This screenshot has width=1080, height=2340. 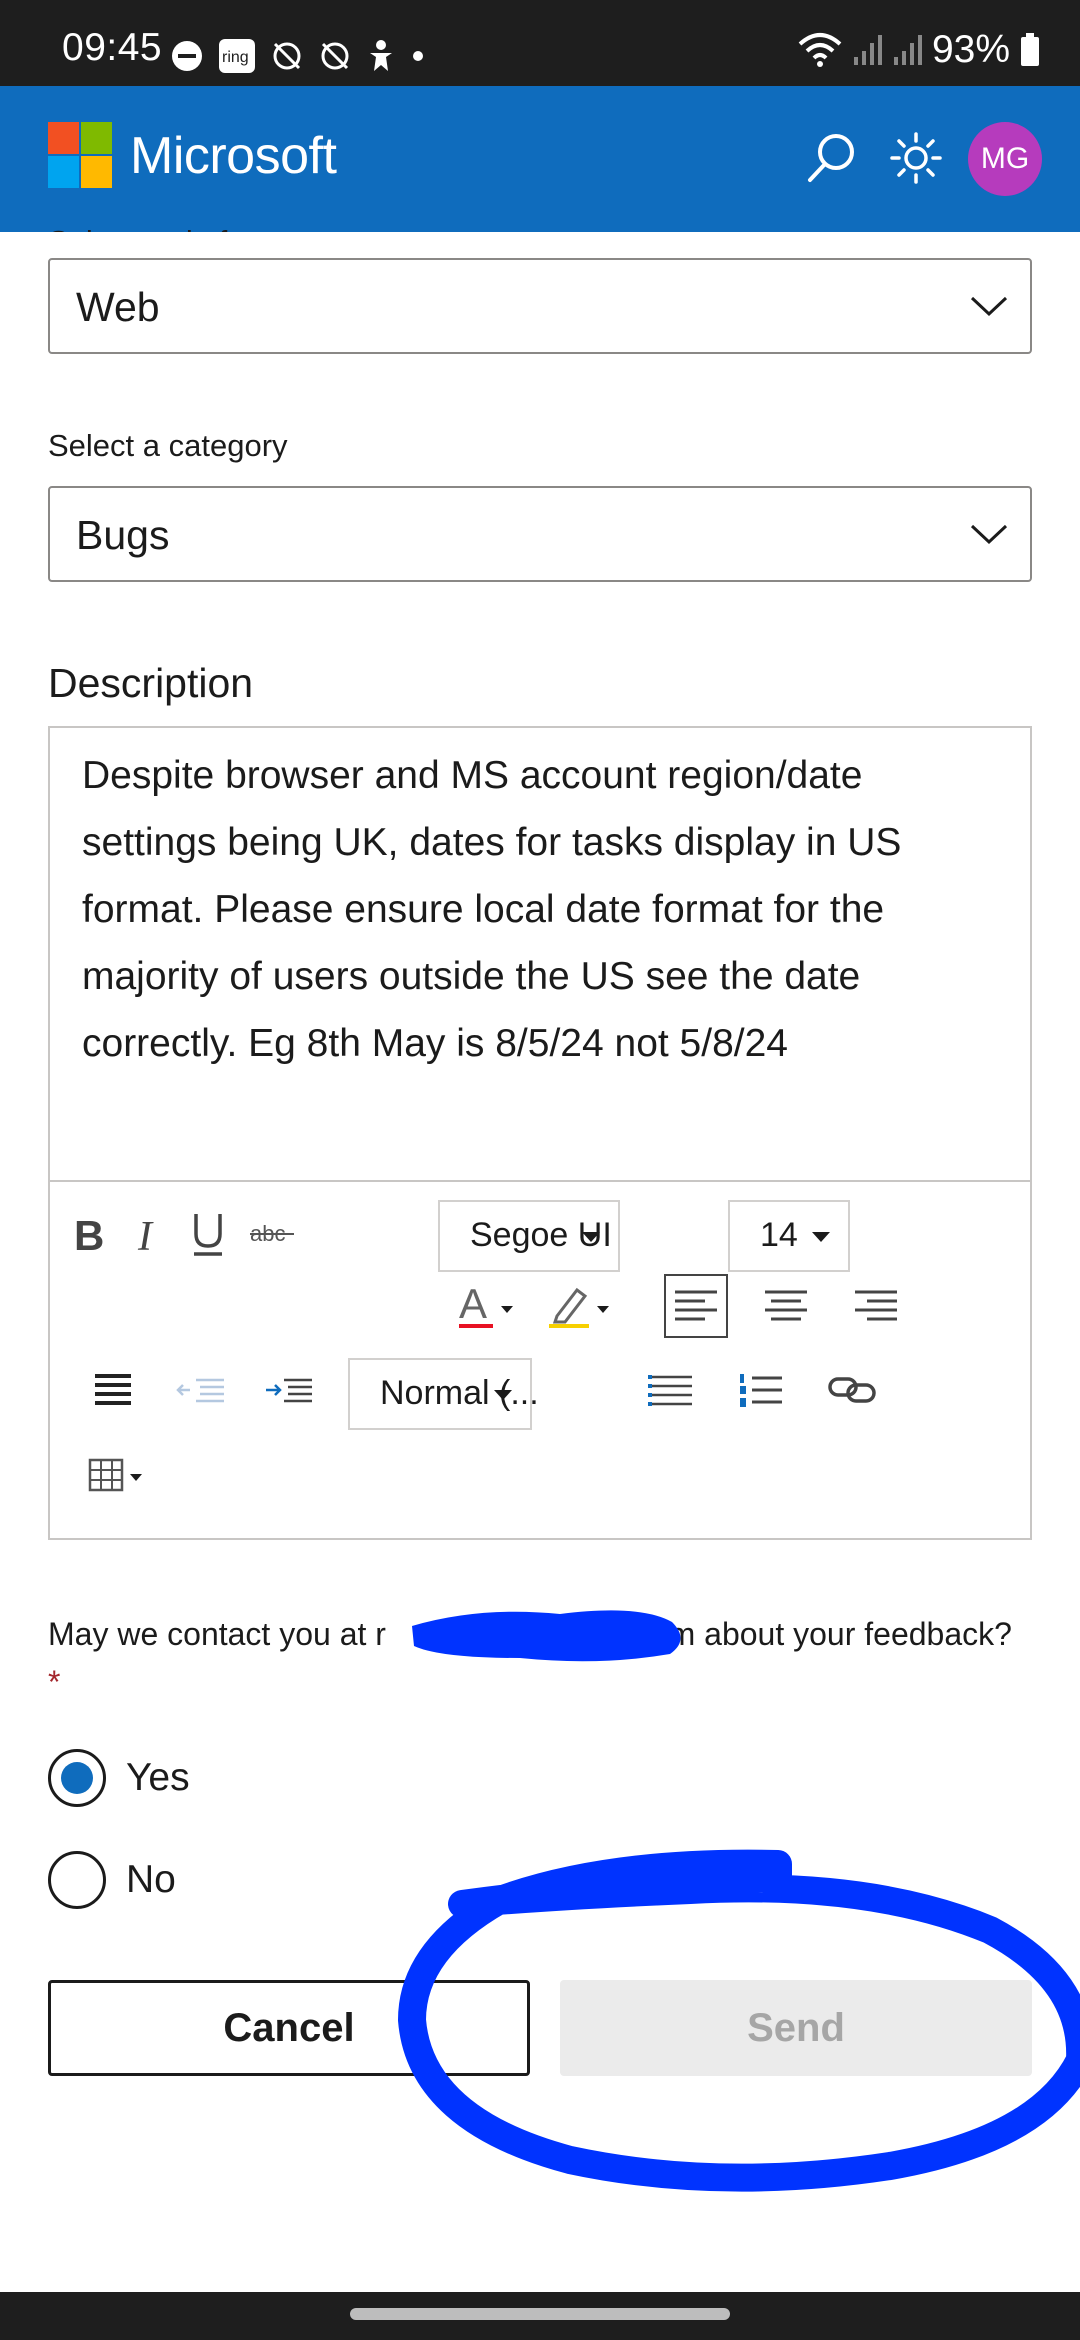 What do you see at coordinates (970, 49) in the screenshot?
I see `battery-percent: 93%` at bounding box center [970, 49].